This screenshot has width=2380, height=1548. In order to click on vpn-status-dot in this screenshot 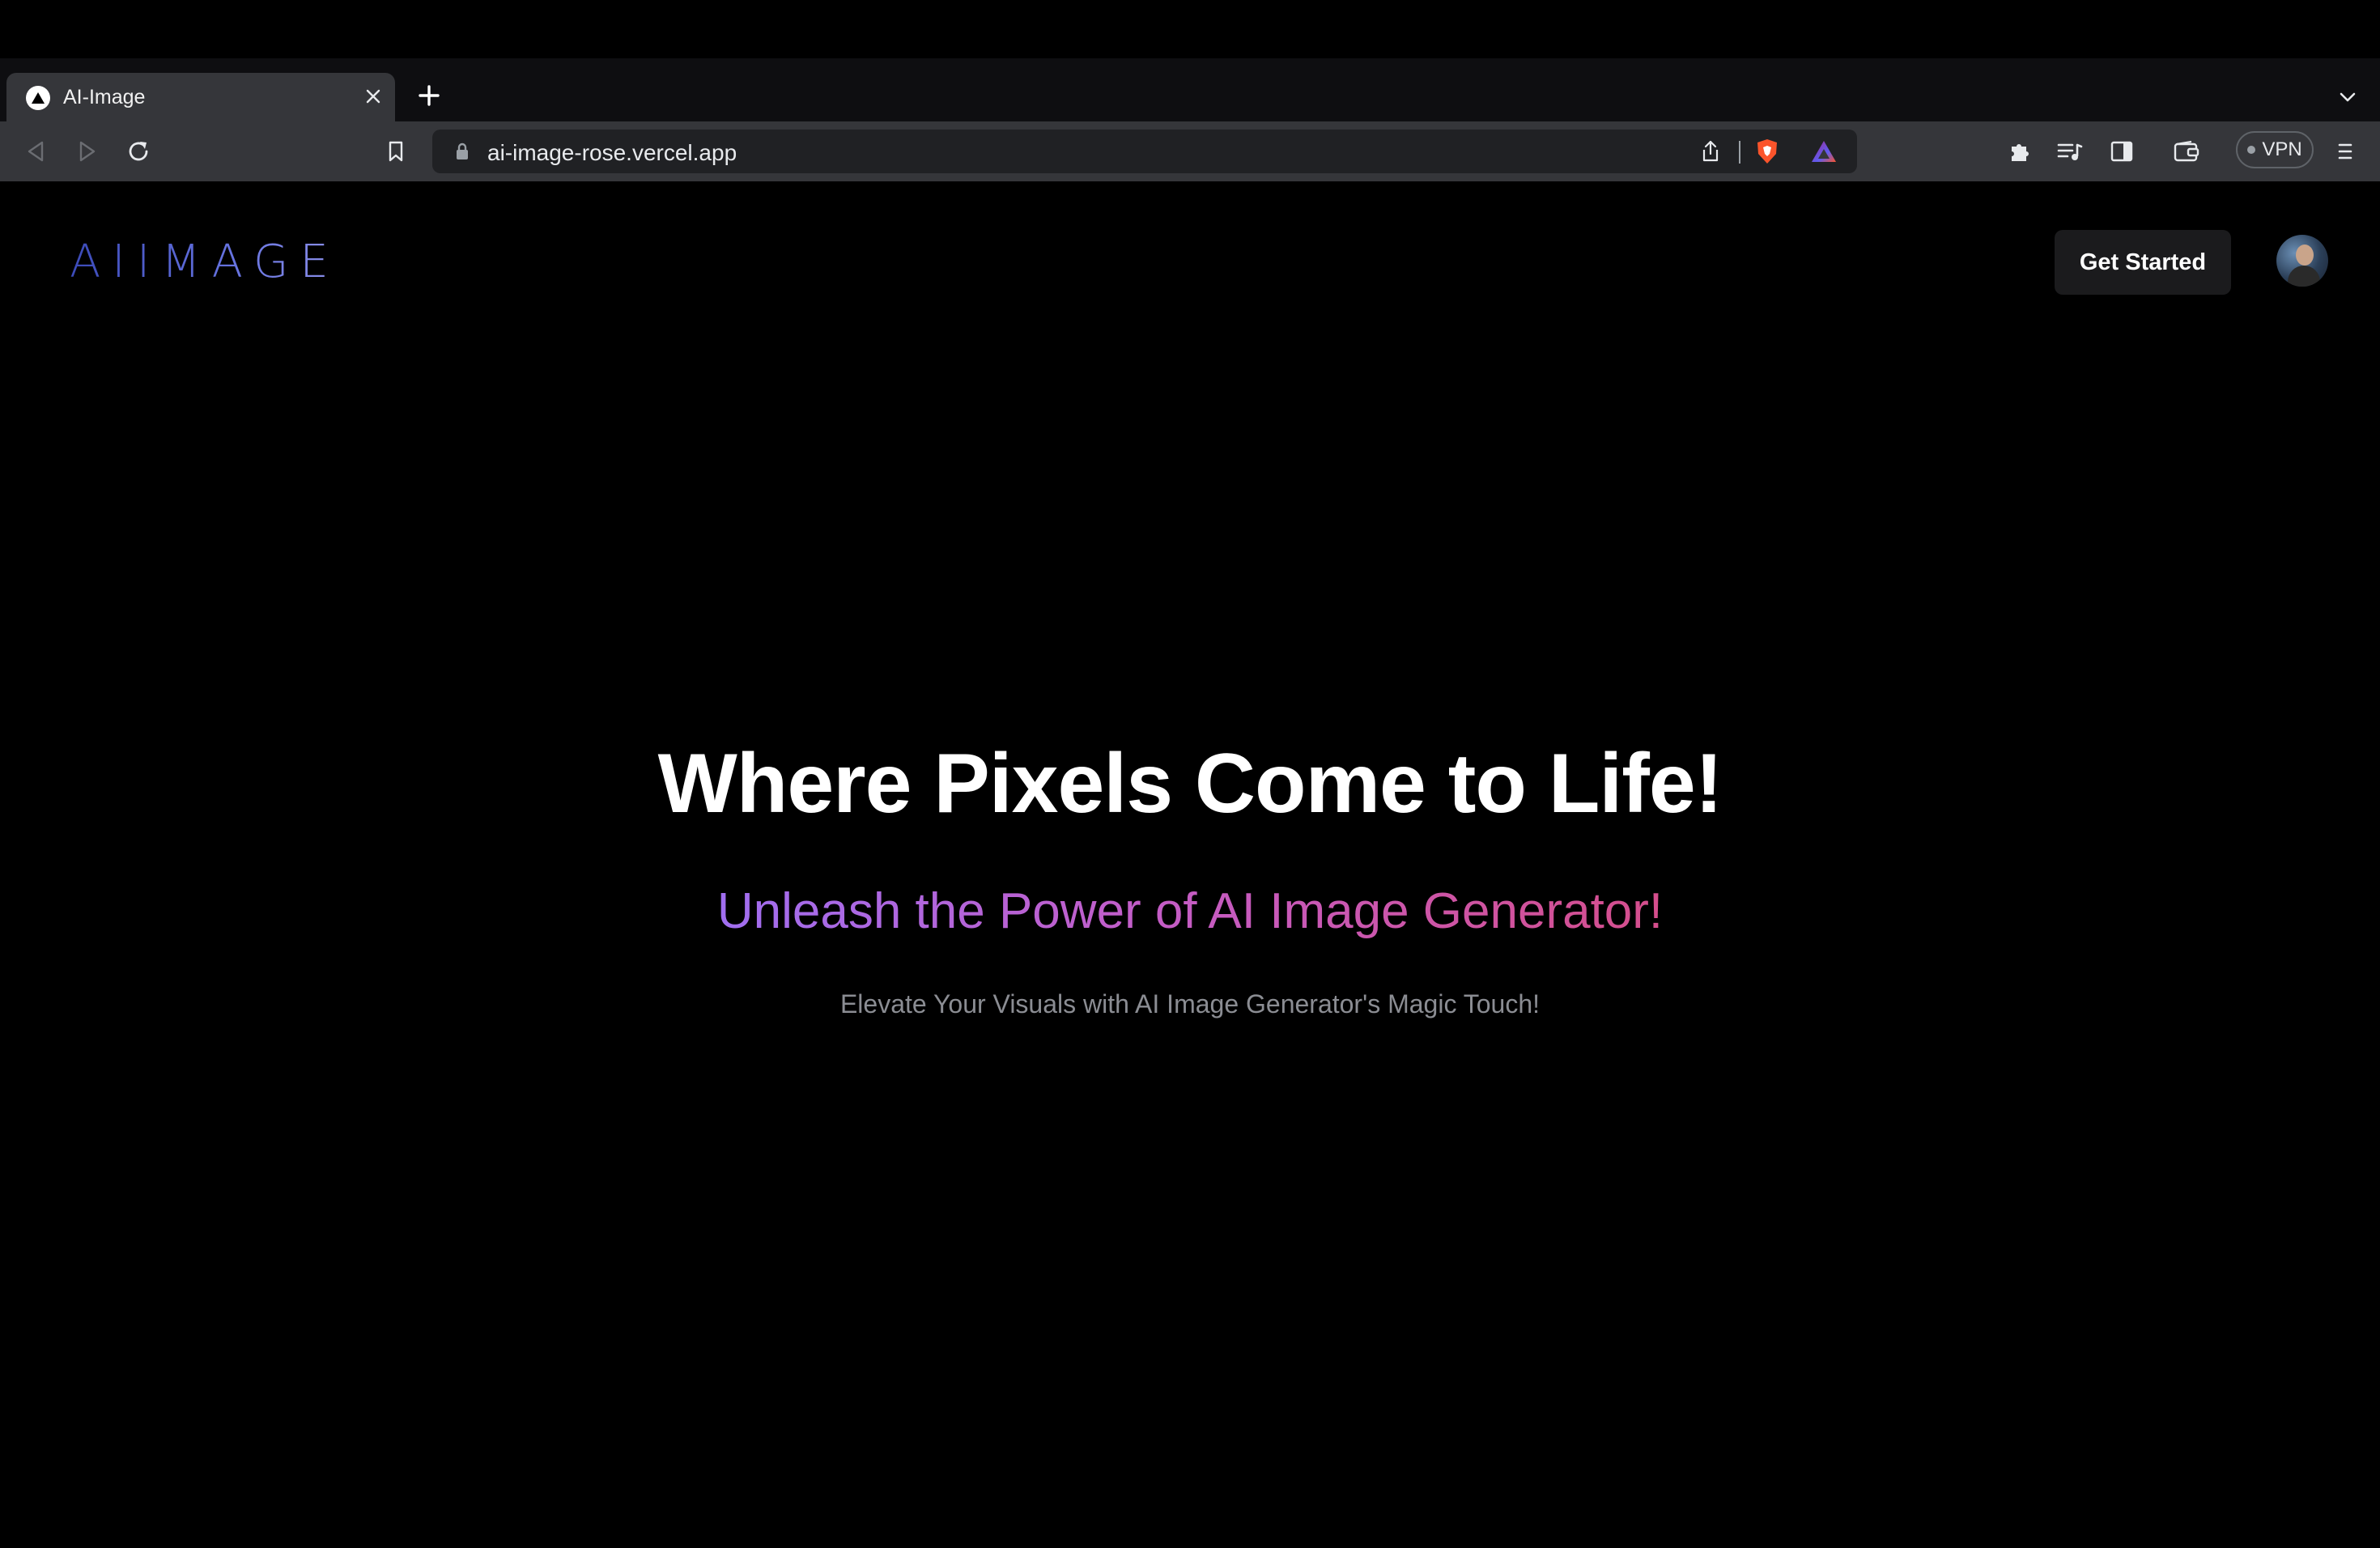, I will do `click(2251, 150)`.